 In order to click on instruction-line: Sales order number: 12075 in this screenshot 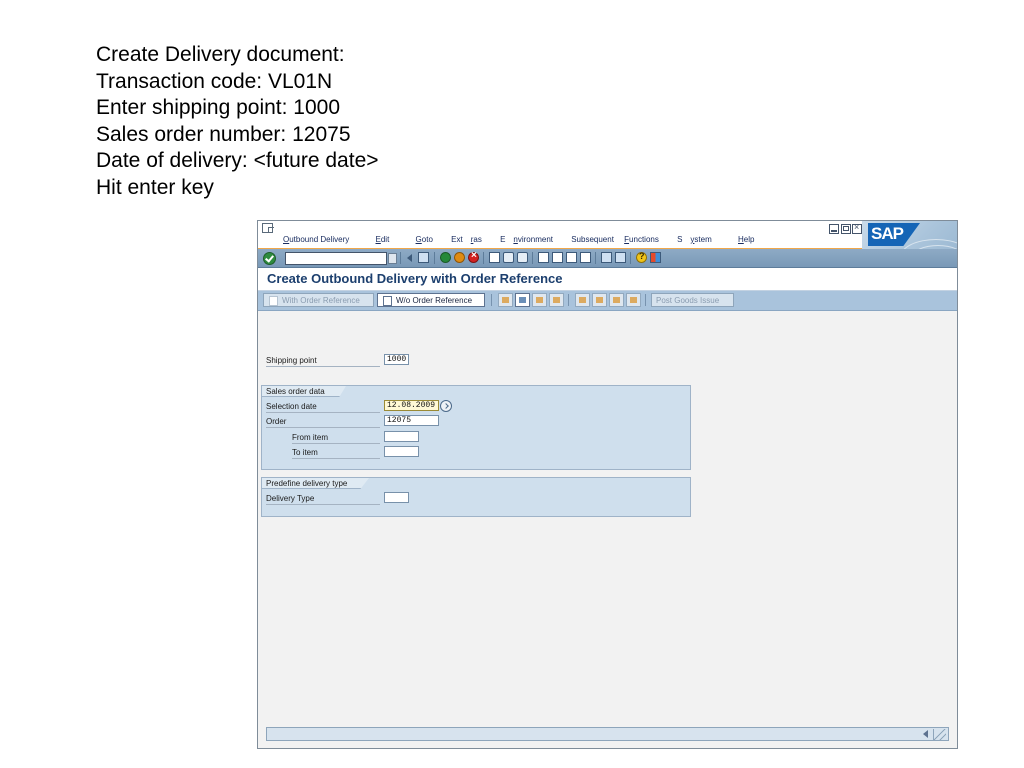, I will do `click(223, 134)`.